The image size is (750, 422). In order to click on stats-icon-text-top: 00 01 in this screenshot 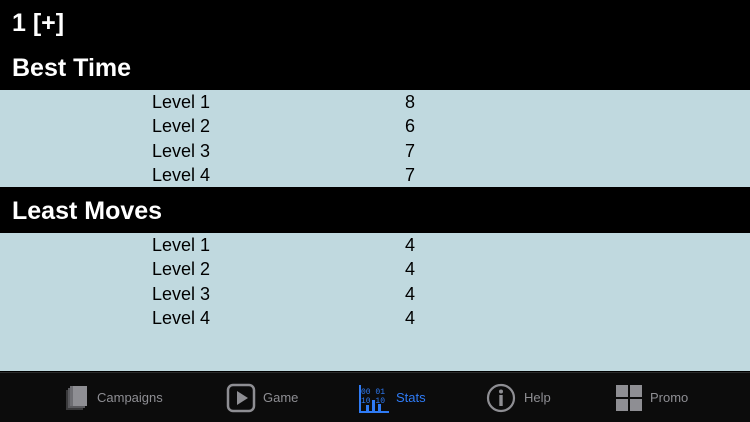, I will do `click(373, 392)`.